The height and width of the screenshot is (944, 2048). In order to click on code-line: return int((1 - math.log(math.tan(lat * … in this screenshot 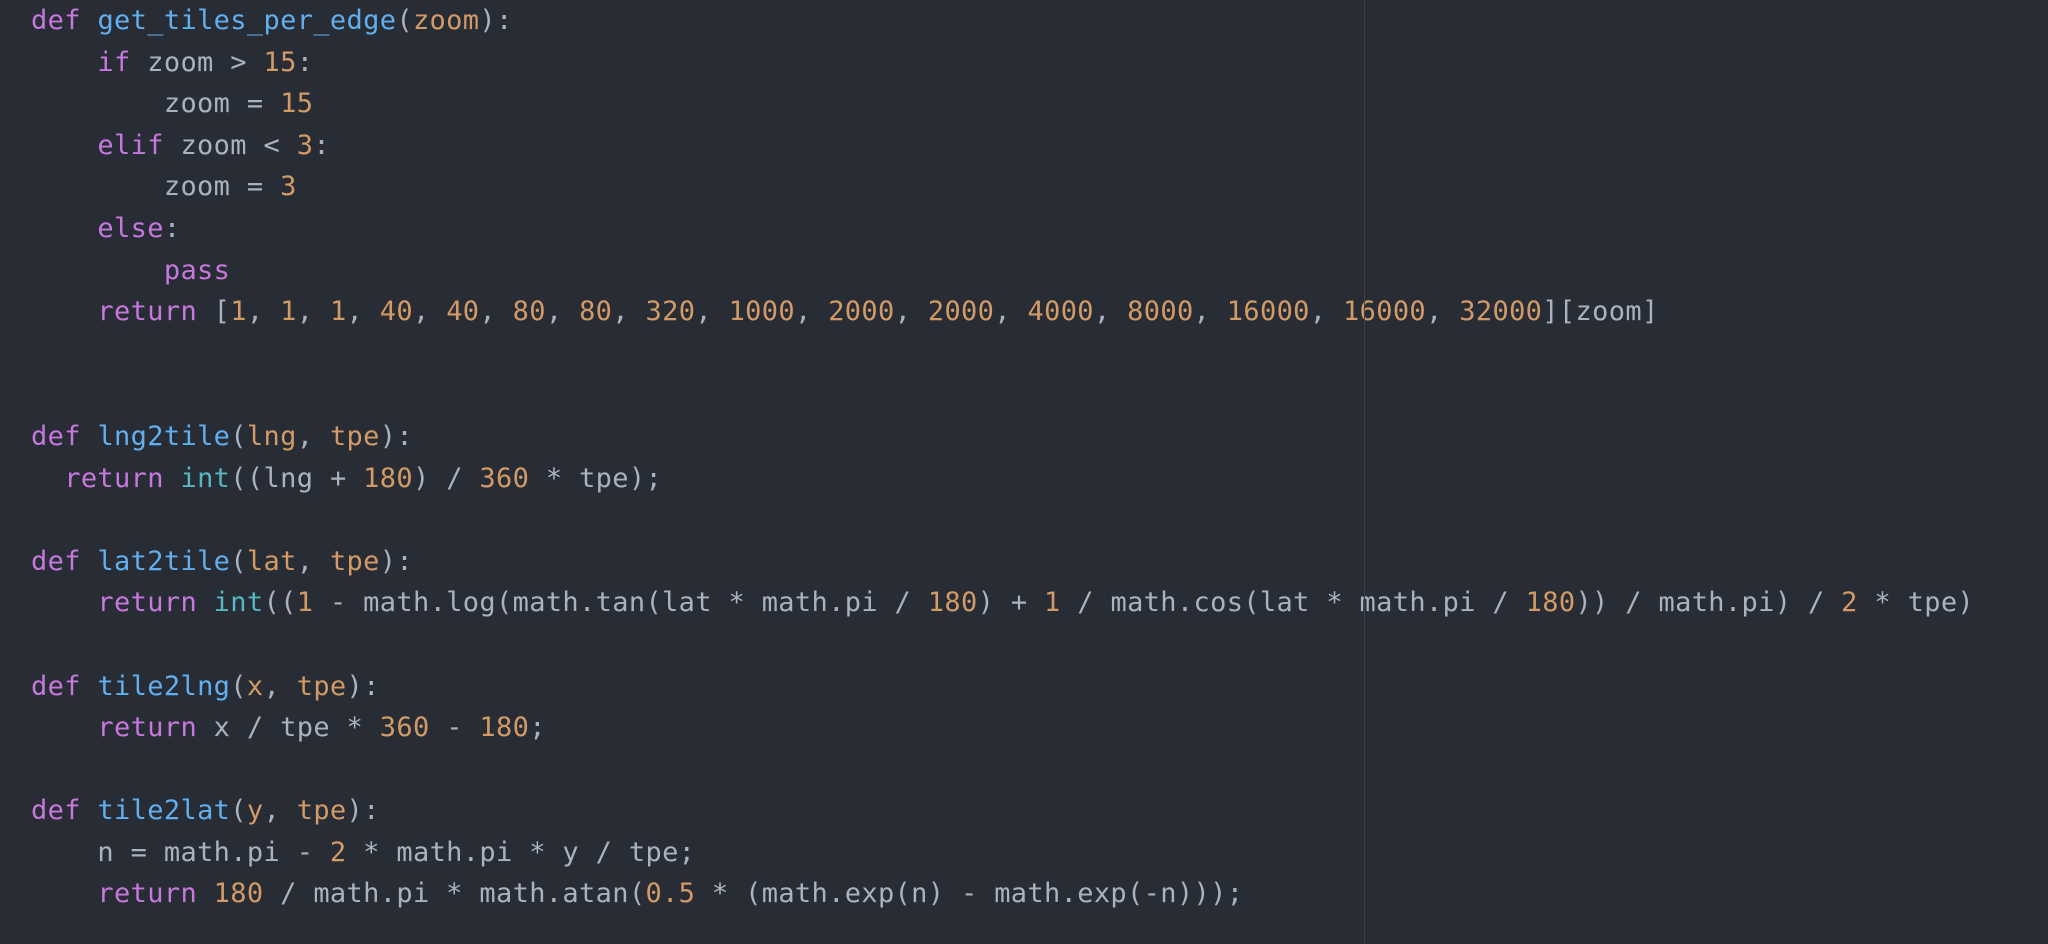, I will do `click(1002, 603)`.